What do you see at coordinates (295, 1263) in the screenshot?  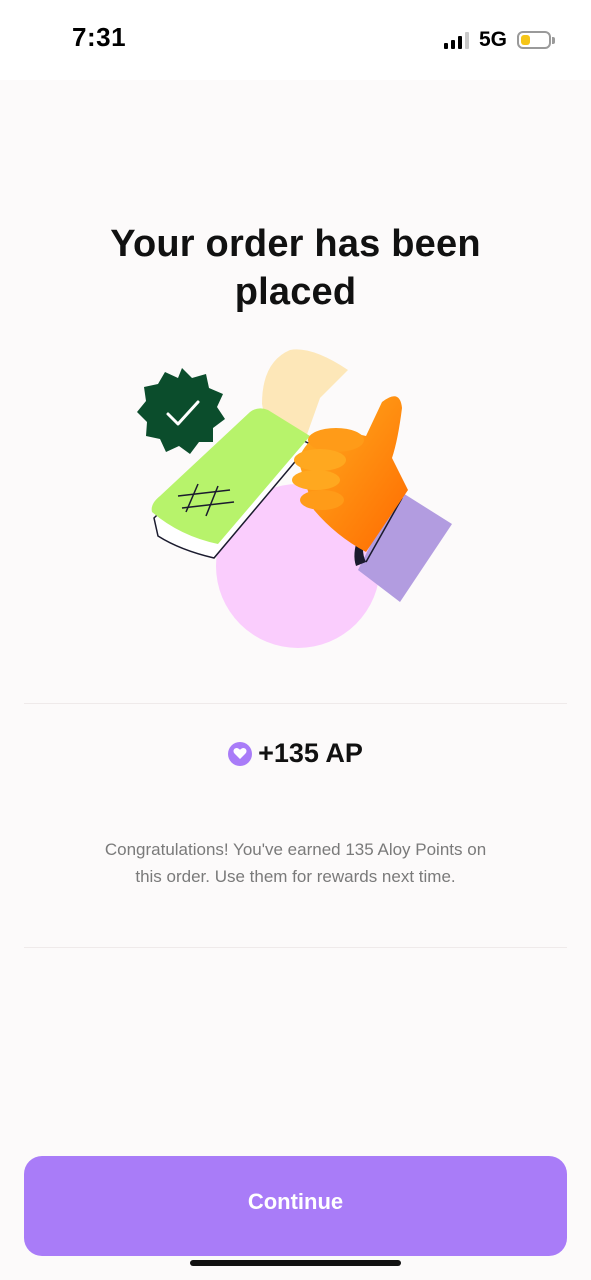 I see `home-indicator` at bounding box center [295, 1263].